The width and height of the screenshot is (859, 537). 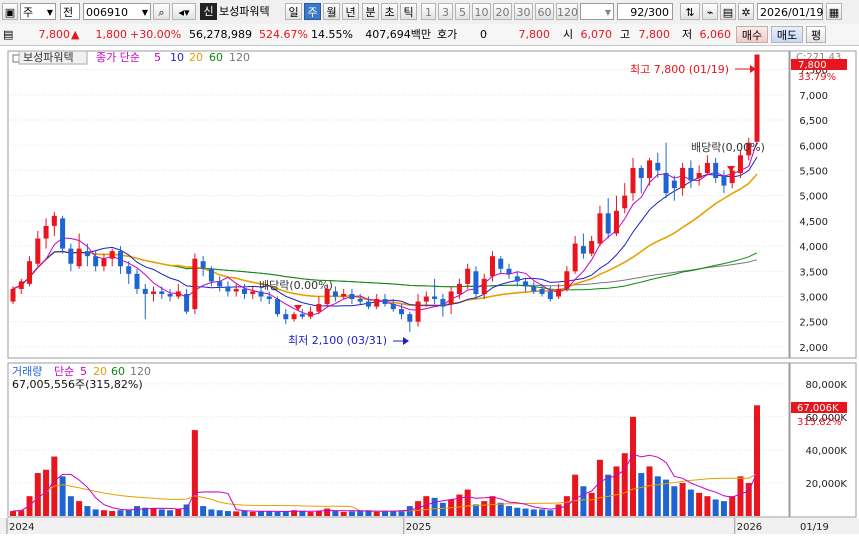 I want to click on chevron-down-icon: ▼, so click(x=144, y=12).